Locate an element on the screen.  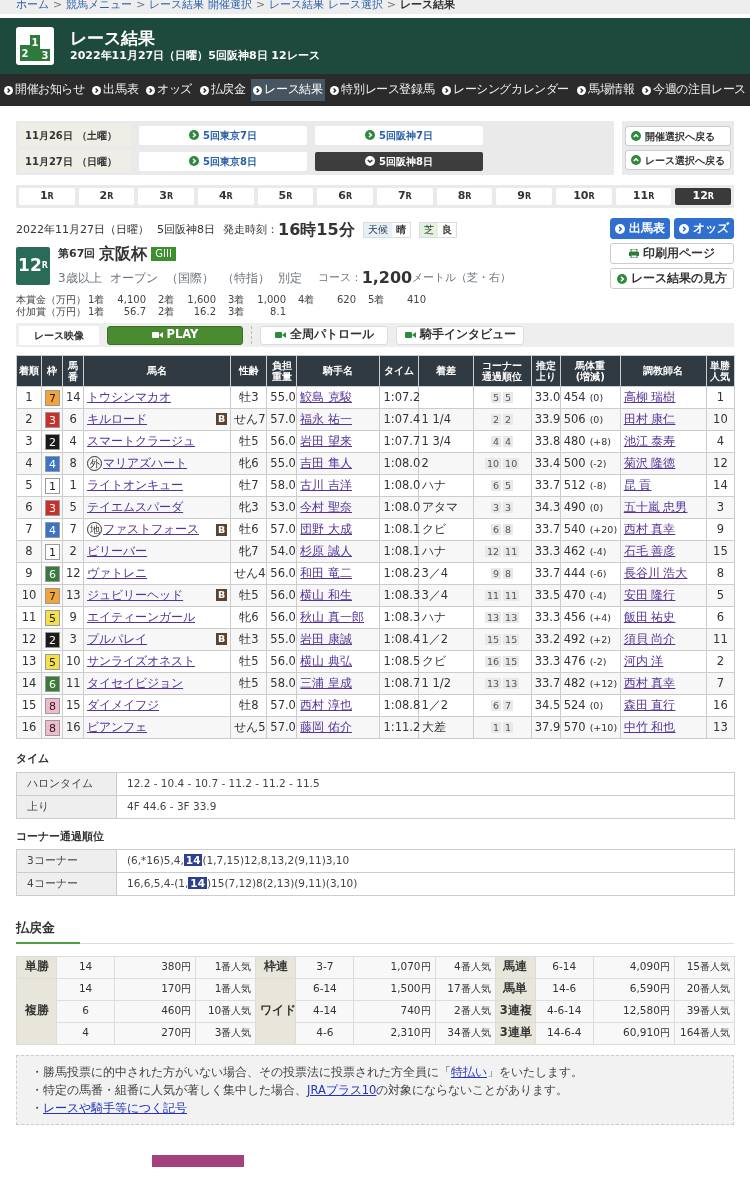
sex-age: 牡5 is located at coordinates (249, 661).